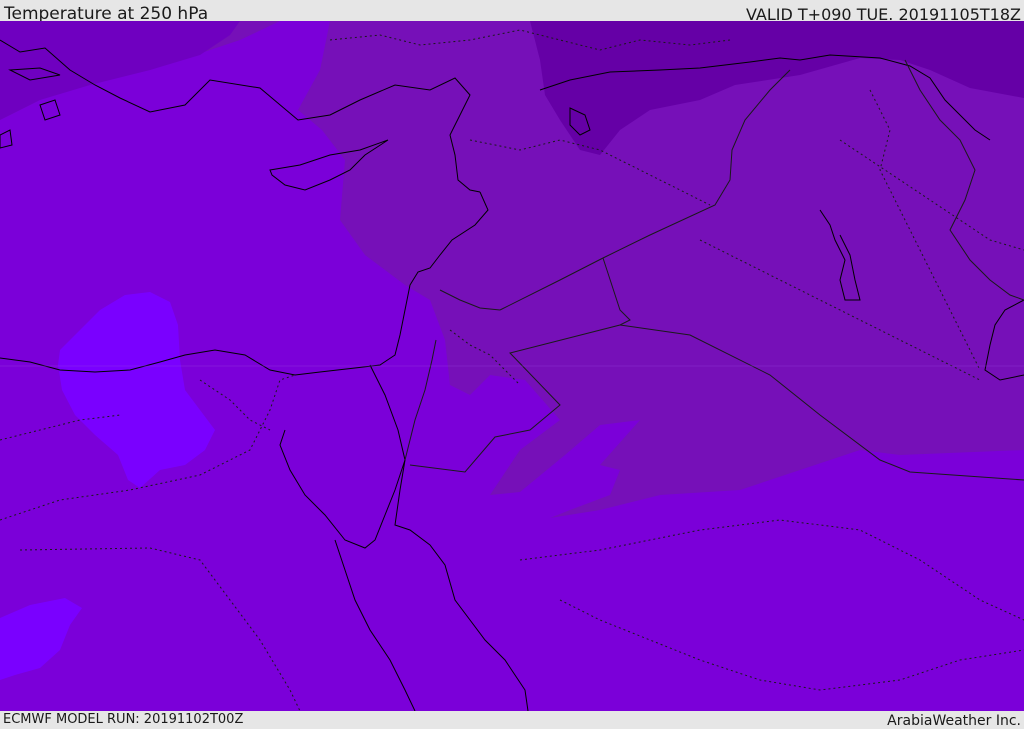 The height and width of the screenshot is (729, 1024). What do you see at coordinates (954, 721) in the screenshot?
I see `credit-label: ArabiaWeather Inc.` at bounding box center [954, 721].